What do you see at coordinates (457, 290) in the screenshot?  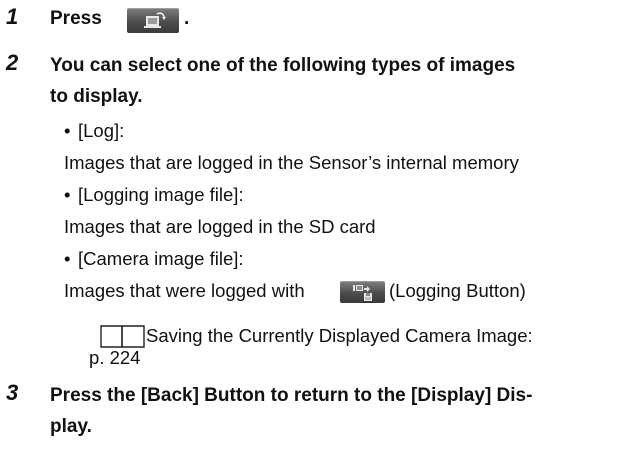 I see `option-camera-image-file-description-suffix: (Logging Button)` at bounding box center [457, 290].